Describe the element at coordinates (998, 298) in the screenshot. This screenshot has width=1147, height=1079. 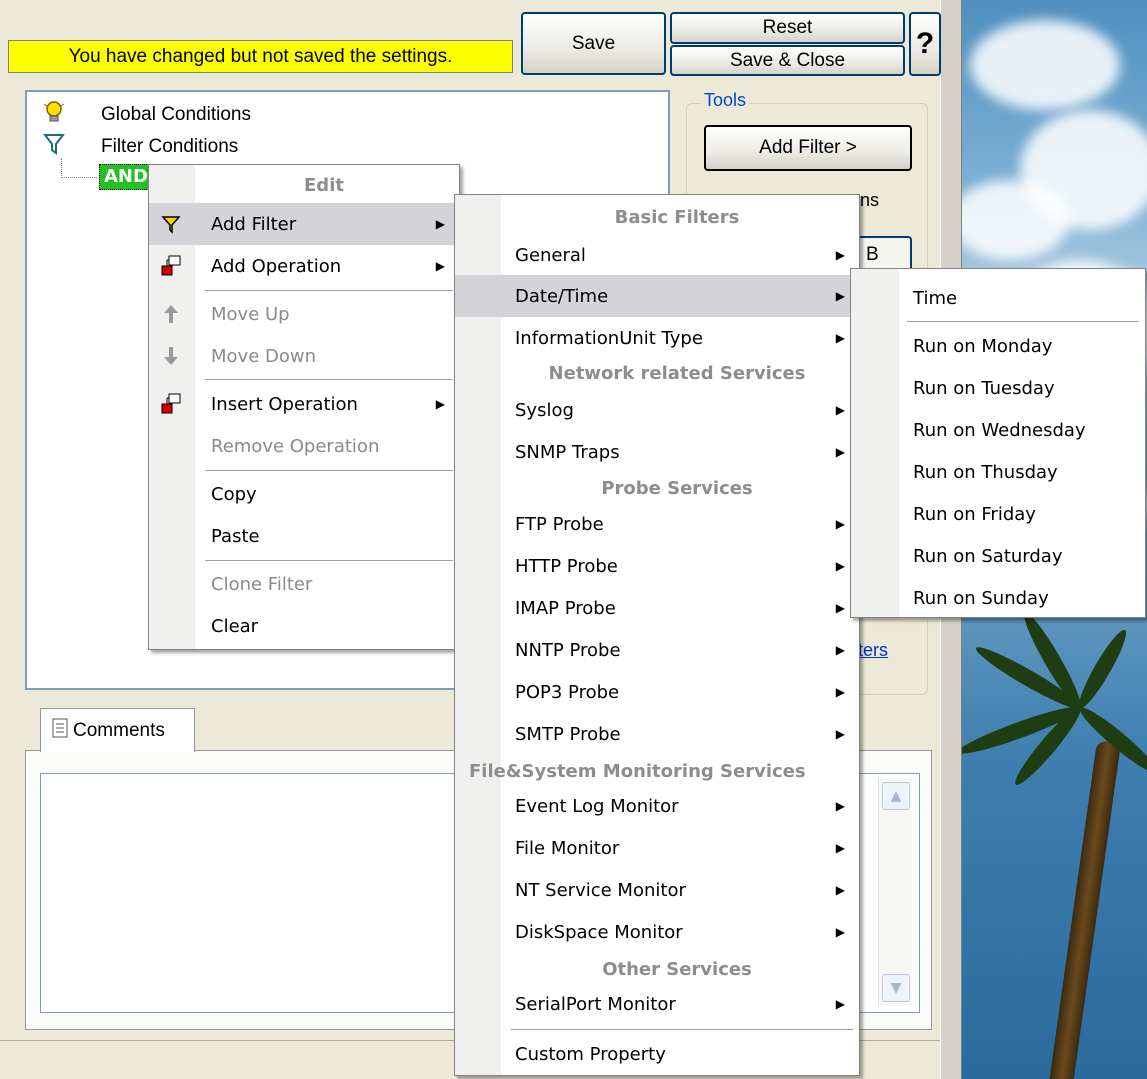
I see `menu-item-time: Time` at that location.